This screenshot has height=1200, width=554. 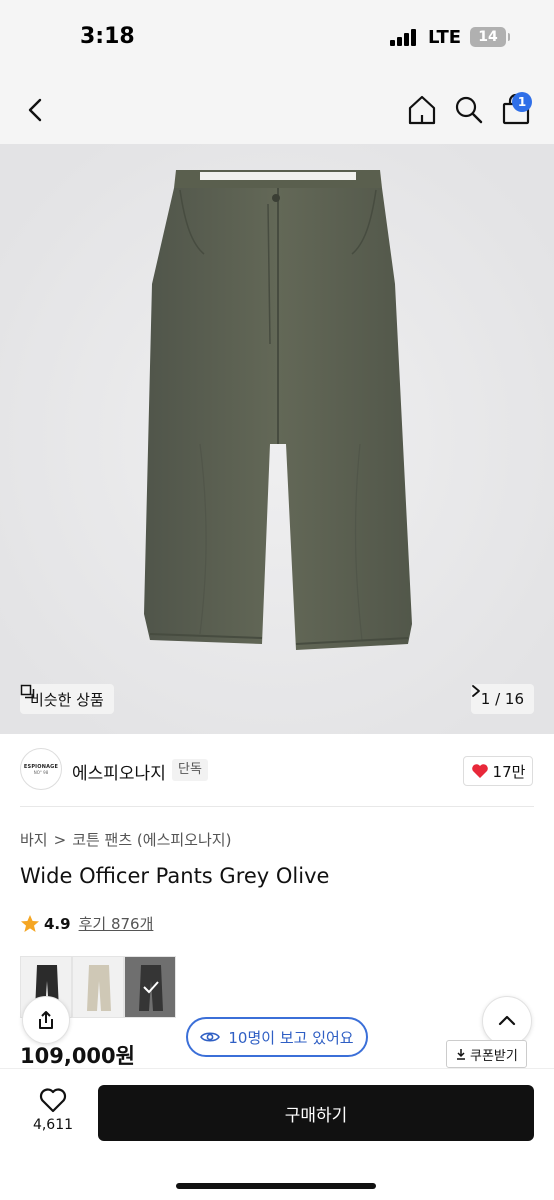 I want to click on home-indicator, so click(x=276, y=1186).